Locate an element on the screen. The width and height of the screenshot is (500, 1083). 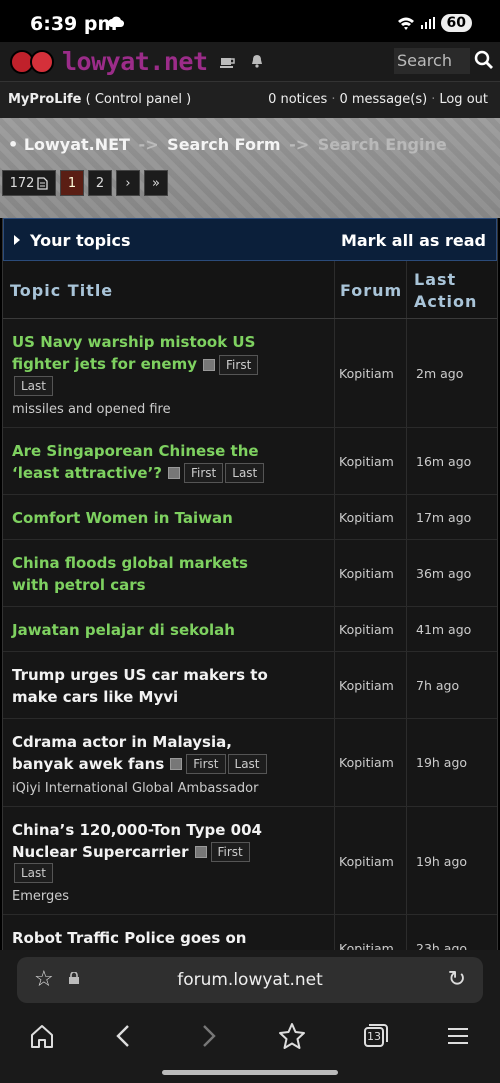
username-link: MyProLife is located at coordinates (45, 99).